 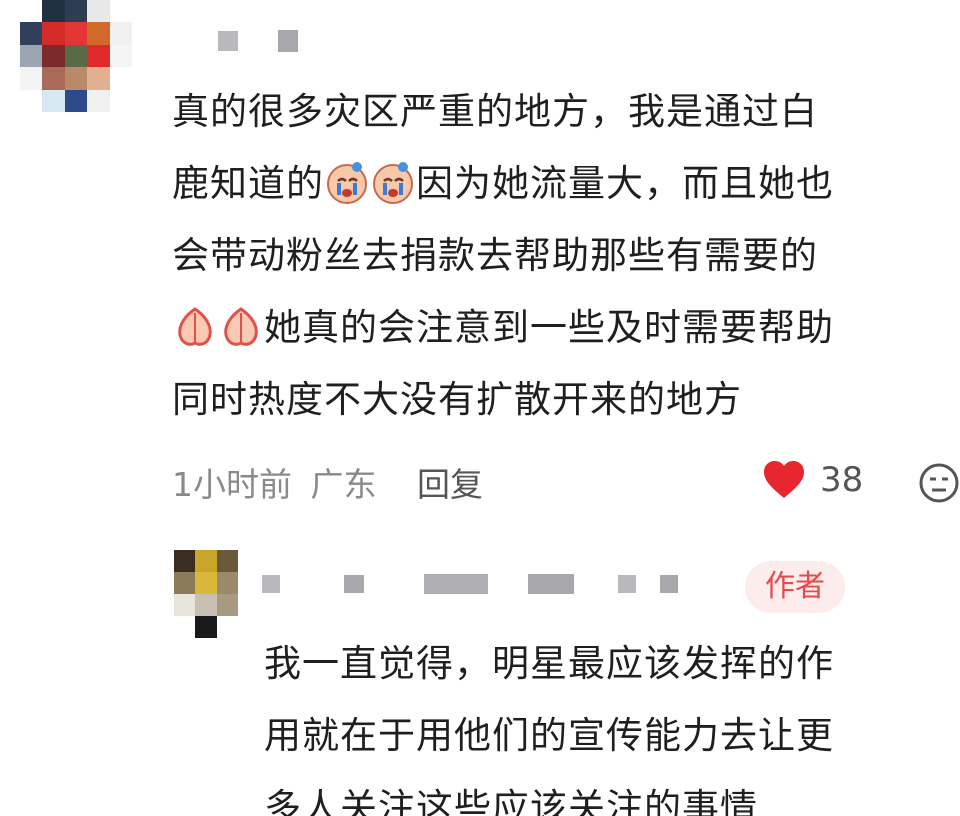 I want to click on heart-icon, so click(x=784, y=479).